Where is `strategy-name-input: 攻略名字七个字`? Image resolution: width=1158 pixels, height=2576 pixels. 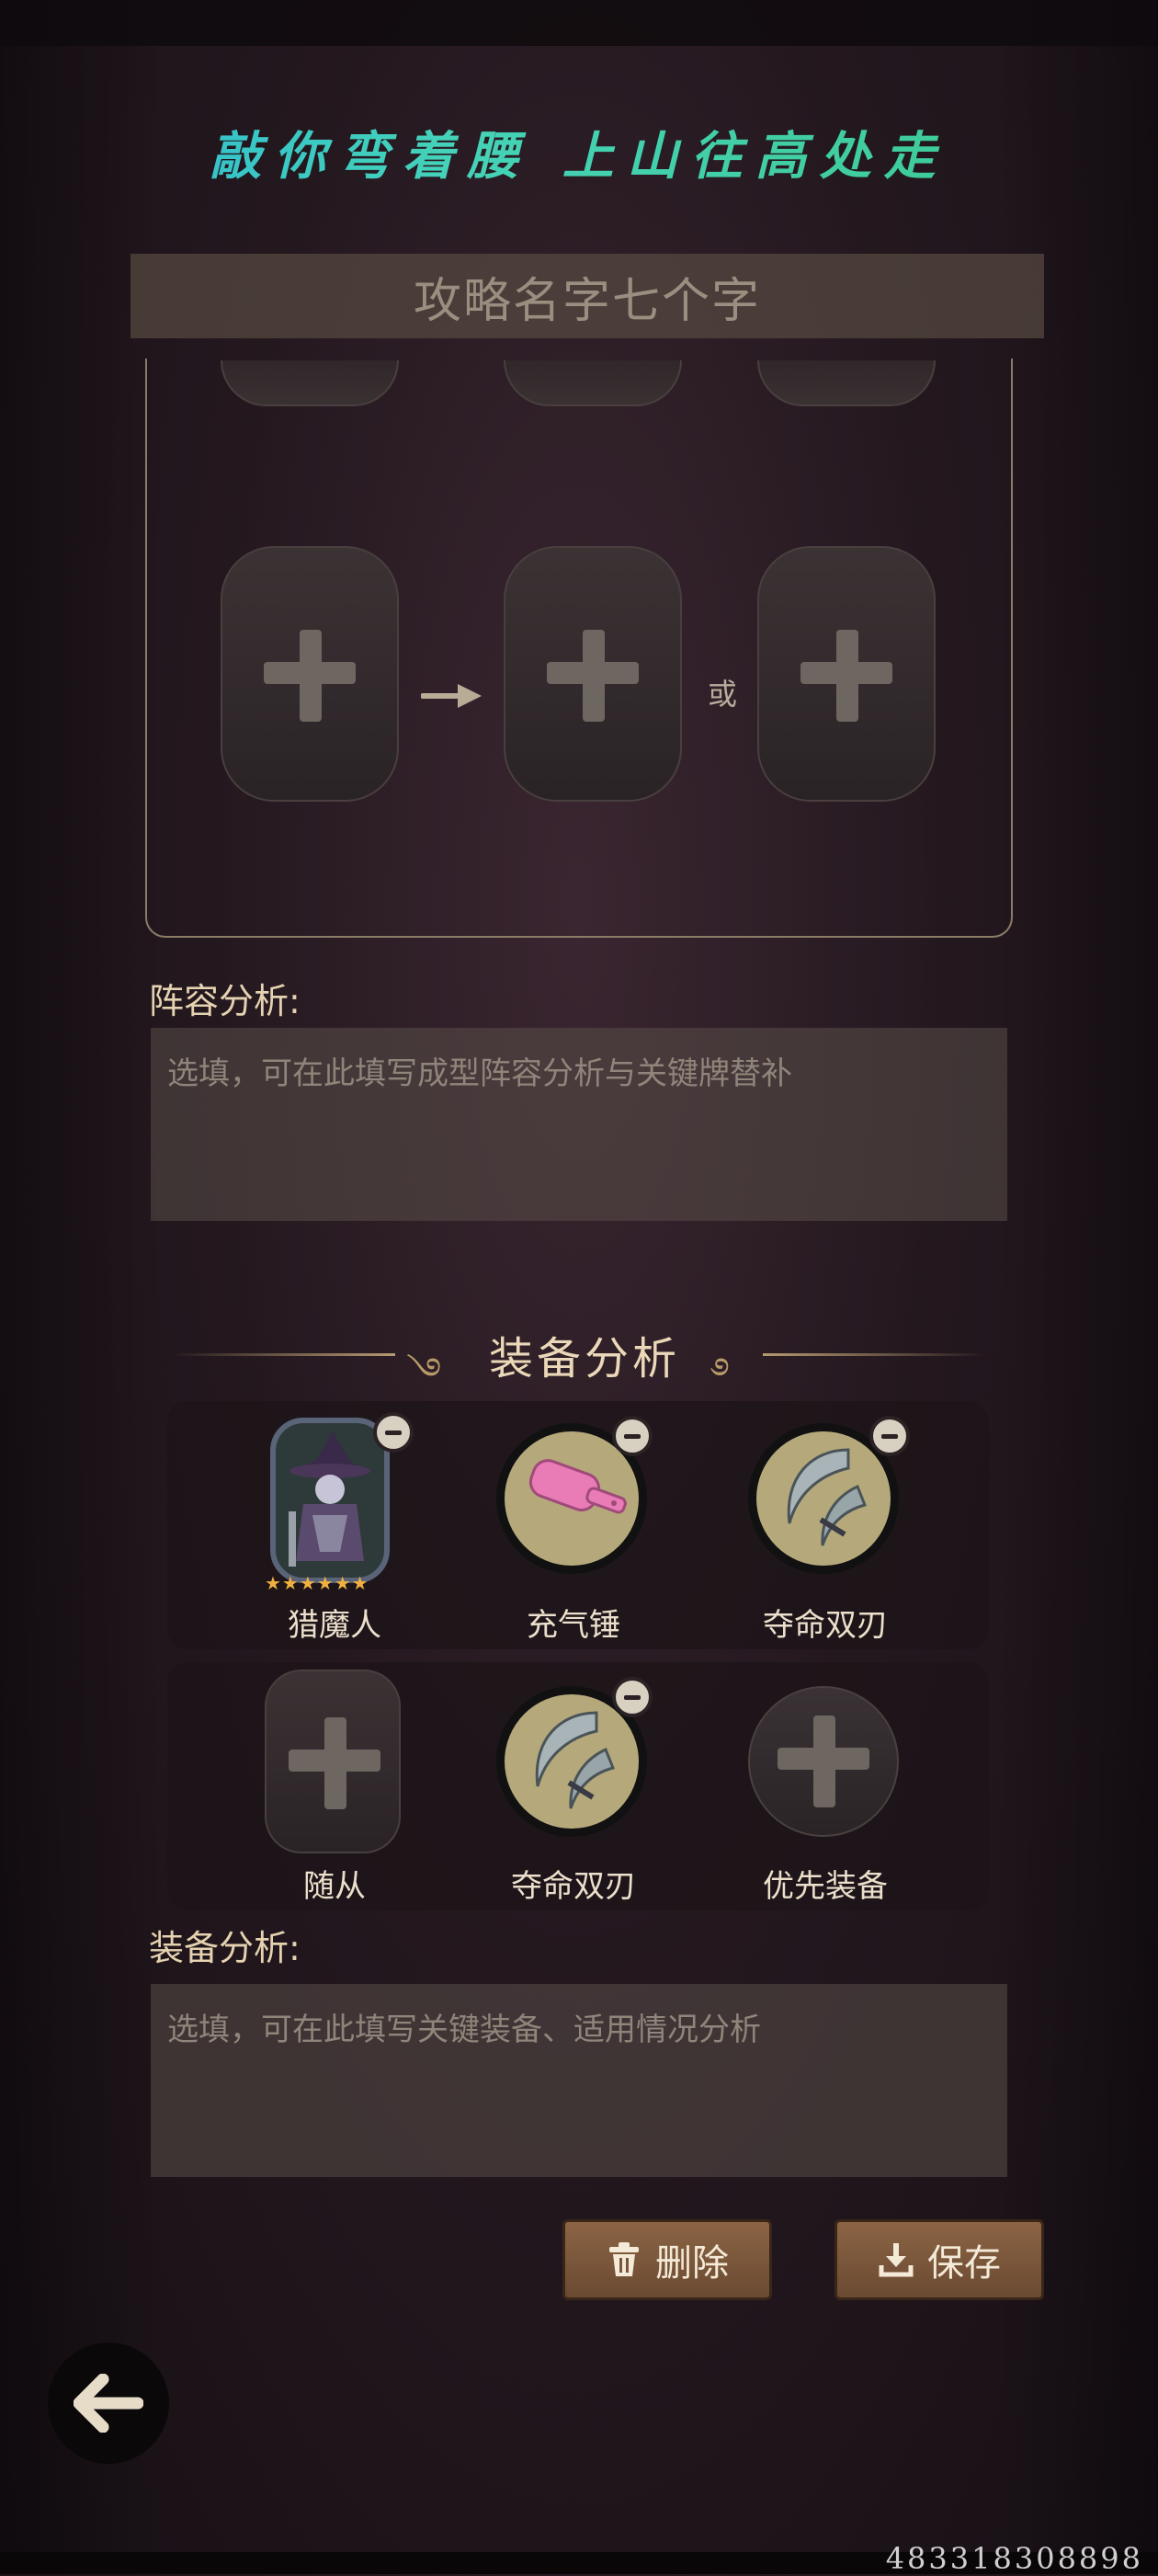 strategy-name-input: 攻略名字七个字 is located at coordinates (587, 296).